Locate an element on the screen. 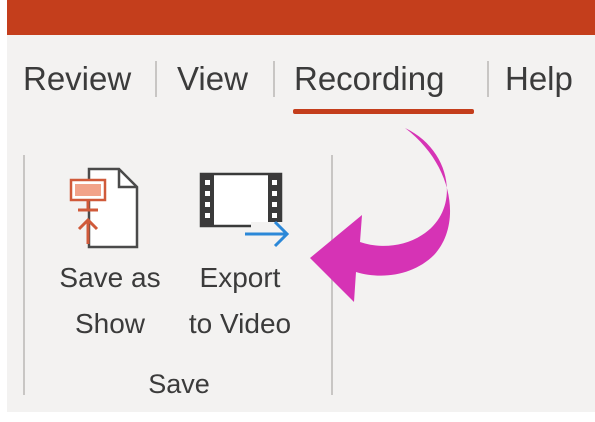 The height and width of the screenshot is (422, 595). group-divider-left is located at coordinates (24, 275).